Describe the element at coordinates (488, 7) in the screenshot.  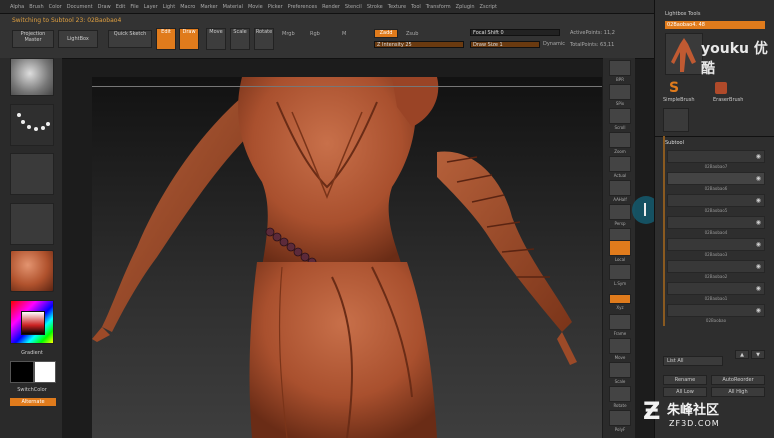
I see `menu-item: Zscript` at that location.